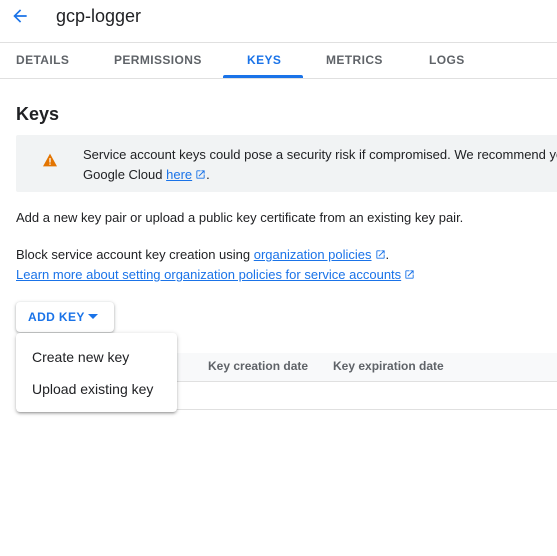 This screenshot has width=557, height=556. What do you see at coordinates (263, 76) in the screenshot?
I see `active-tab-indicator` at bounding box center [263, 76].